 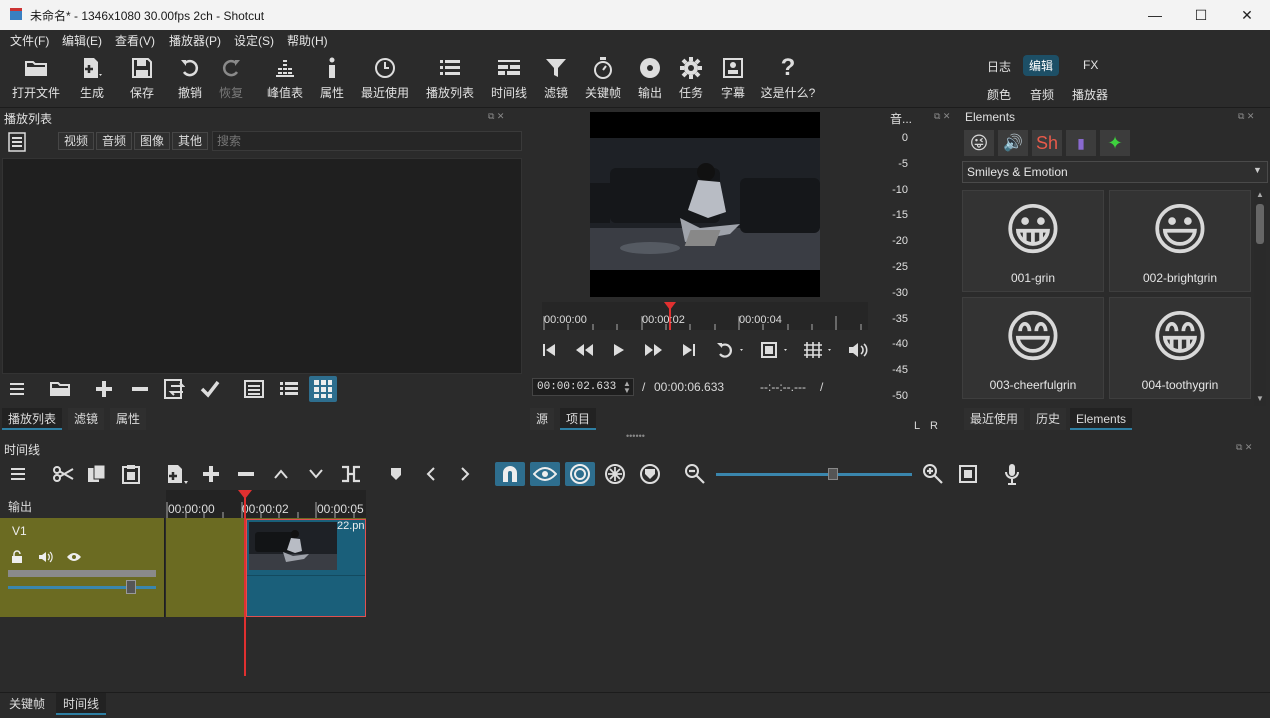 What do you see at coordinates (104, 389) in the screenshot?
I see `playlist-add-button` at bounding box center [104, 389].